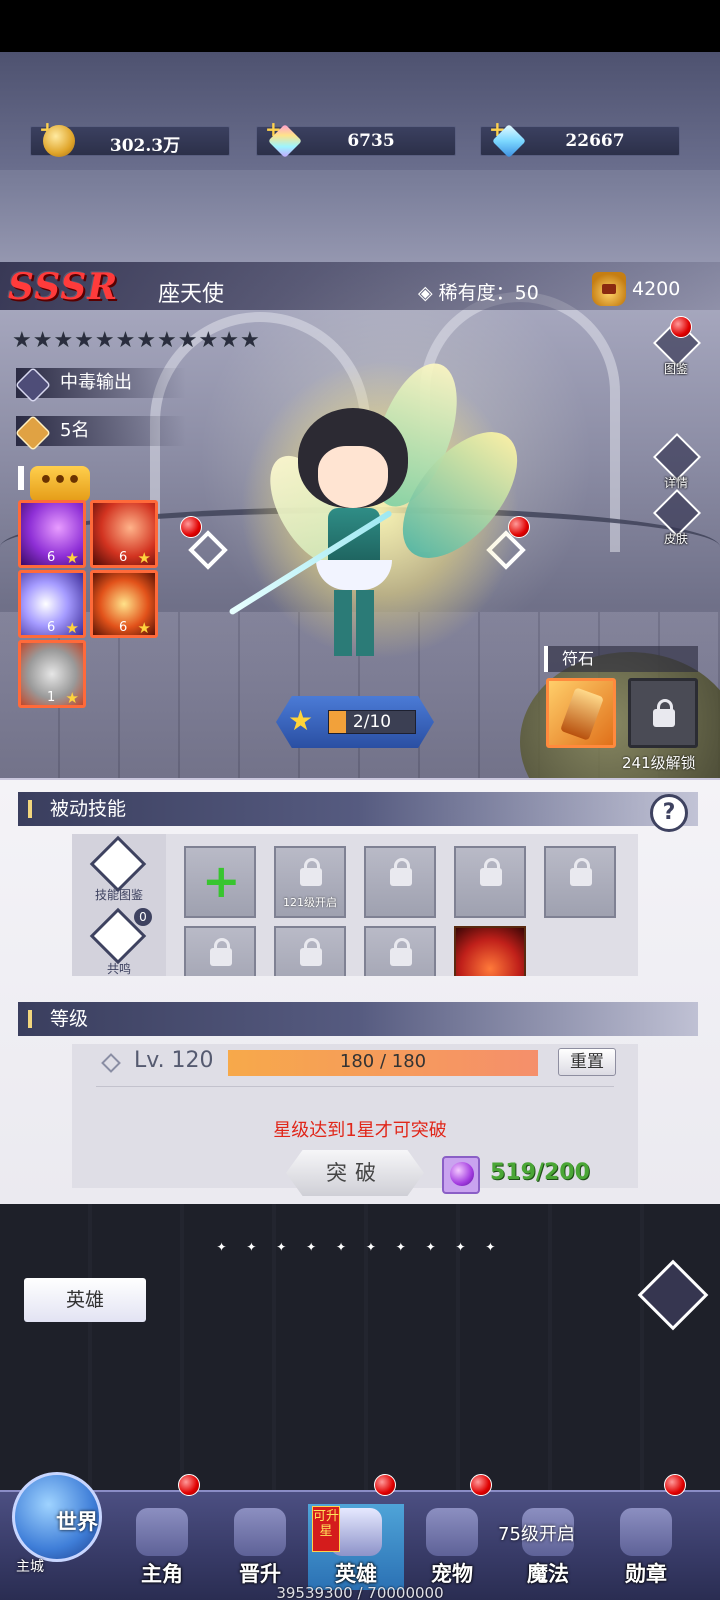 The height and width of the screenshot is (1600, 720). I want to click on pet-icon, so click(452, 1532).